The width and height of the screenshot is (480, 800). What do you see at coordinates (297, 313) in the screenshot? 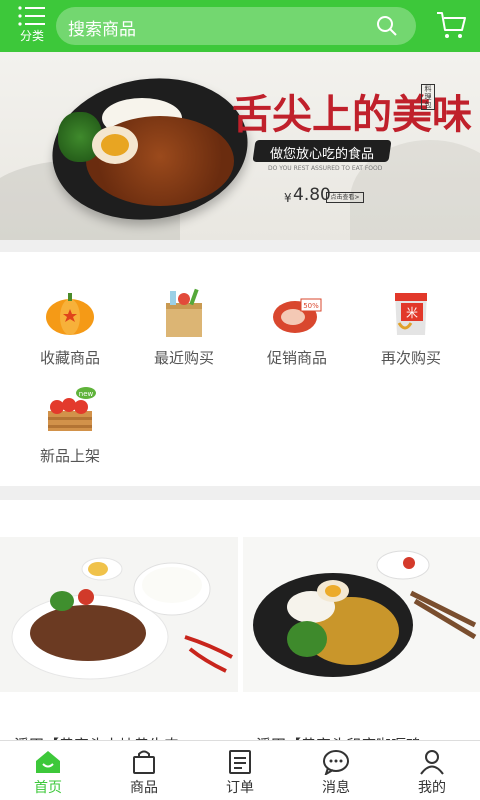
I see `meat-sale-icon: 50%` at bounding box center [297, 313].